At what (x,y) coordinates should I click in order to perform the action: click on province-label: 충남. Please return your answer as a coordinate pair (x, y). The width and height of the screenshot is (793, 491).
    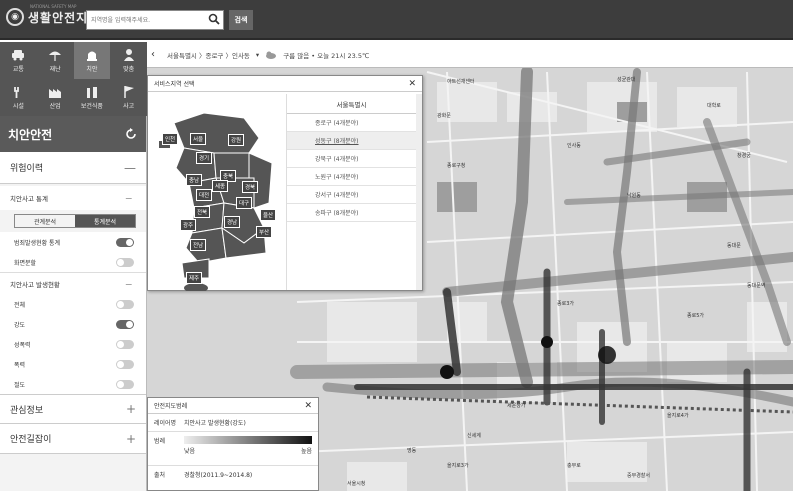
    Looking at the image, I should click on (194, 180).